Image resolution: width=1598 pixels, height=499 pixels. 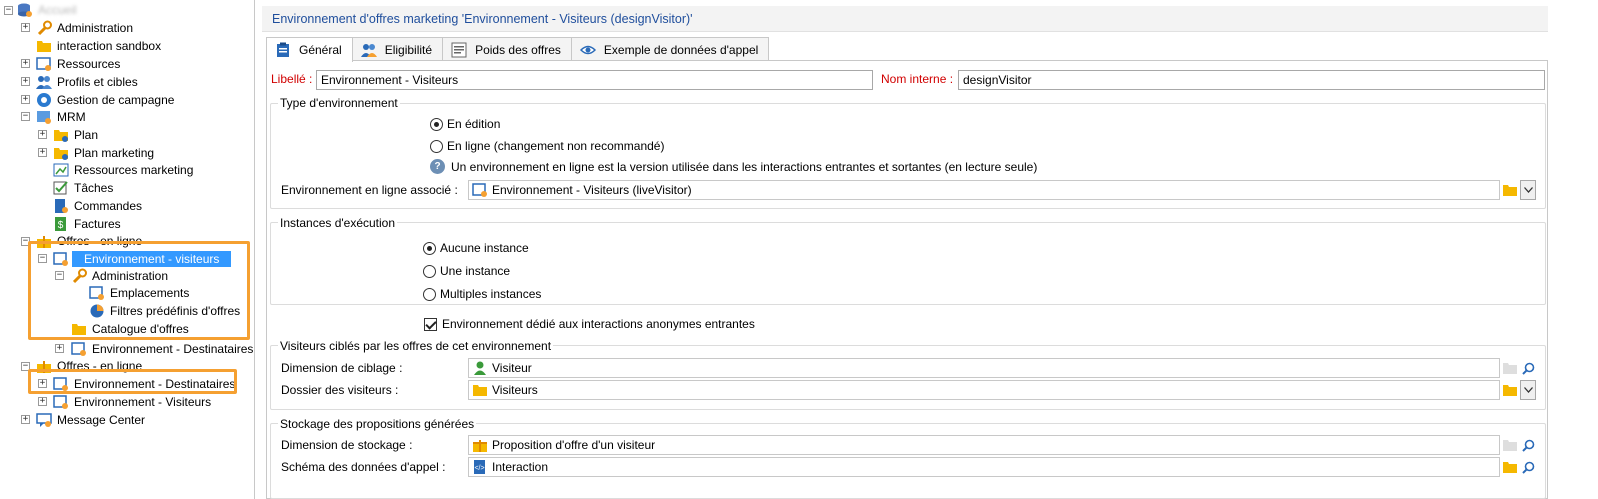 What do you see at coordinates (76, 135) in the screenshot?
I see `tree-item-plan: Plan` at bounding box center [76, 135].